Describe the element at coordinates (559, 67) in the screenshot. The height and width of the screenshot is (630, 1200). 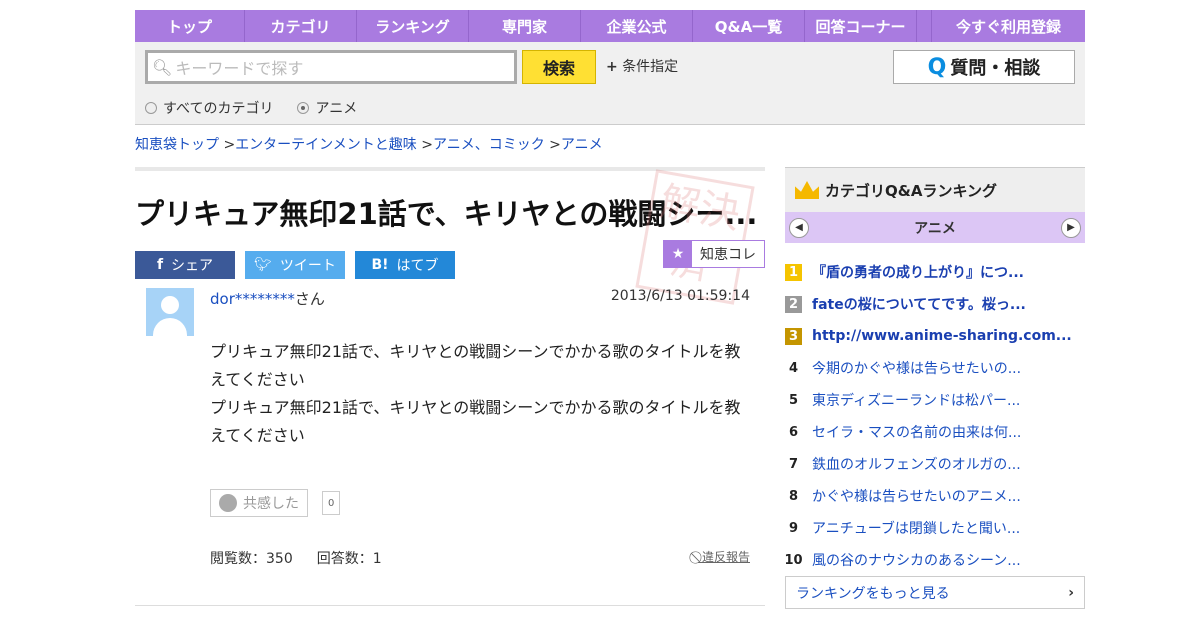
I see `search-button: 検索` at that location.